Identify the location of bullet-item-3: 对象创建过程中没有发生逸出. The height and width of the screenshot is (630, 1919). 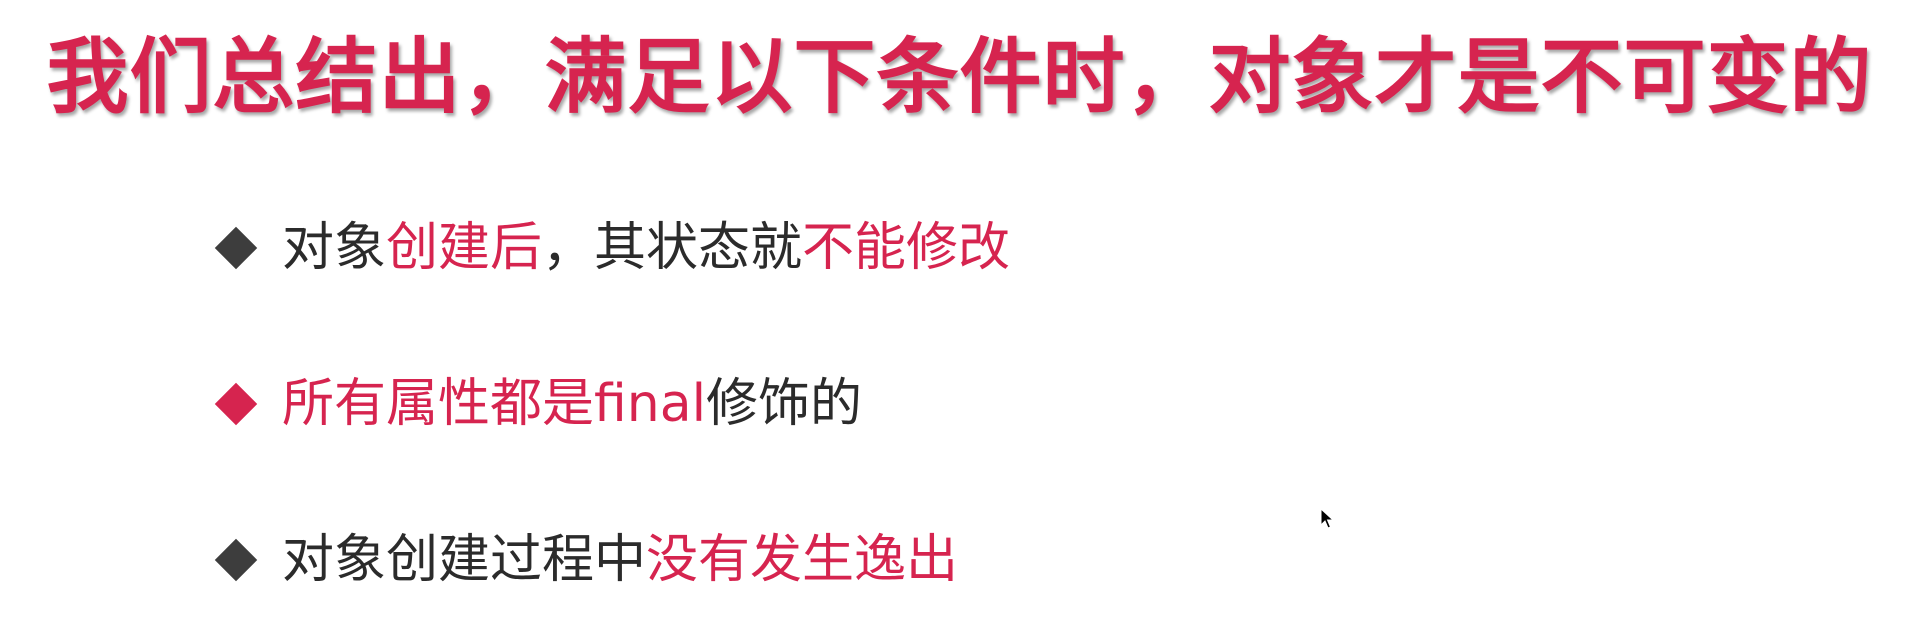
(586, 560).